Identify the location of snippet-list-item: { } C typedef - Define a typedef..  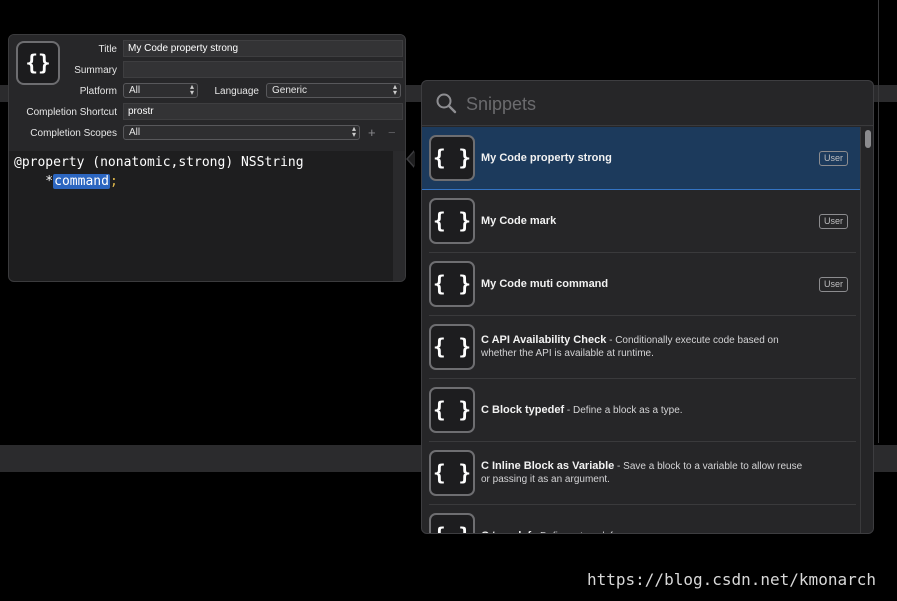
(641, 519).